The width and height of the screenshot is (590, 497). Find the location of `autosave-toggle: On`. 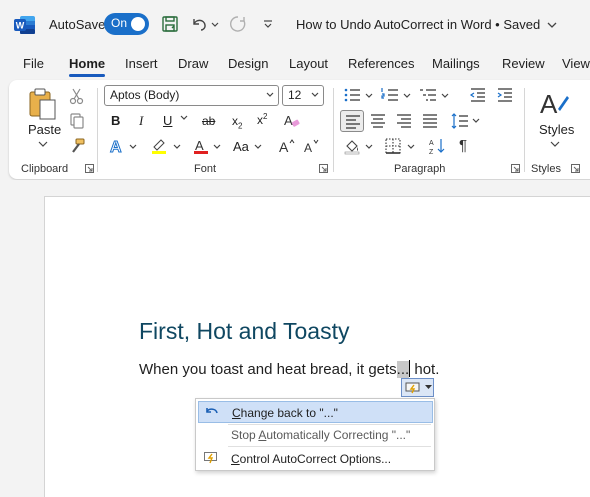

autosave-toggle: On is located at coordinates (126, 24).